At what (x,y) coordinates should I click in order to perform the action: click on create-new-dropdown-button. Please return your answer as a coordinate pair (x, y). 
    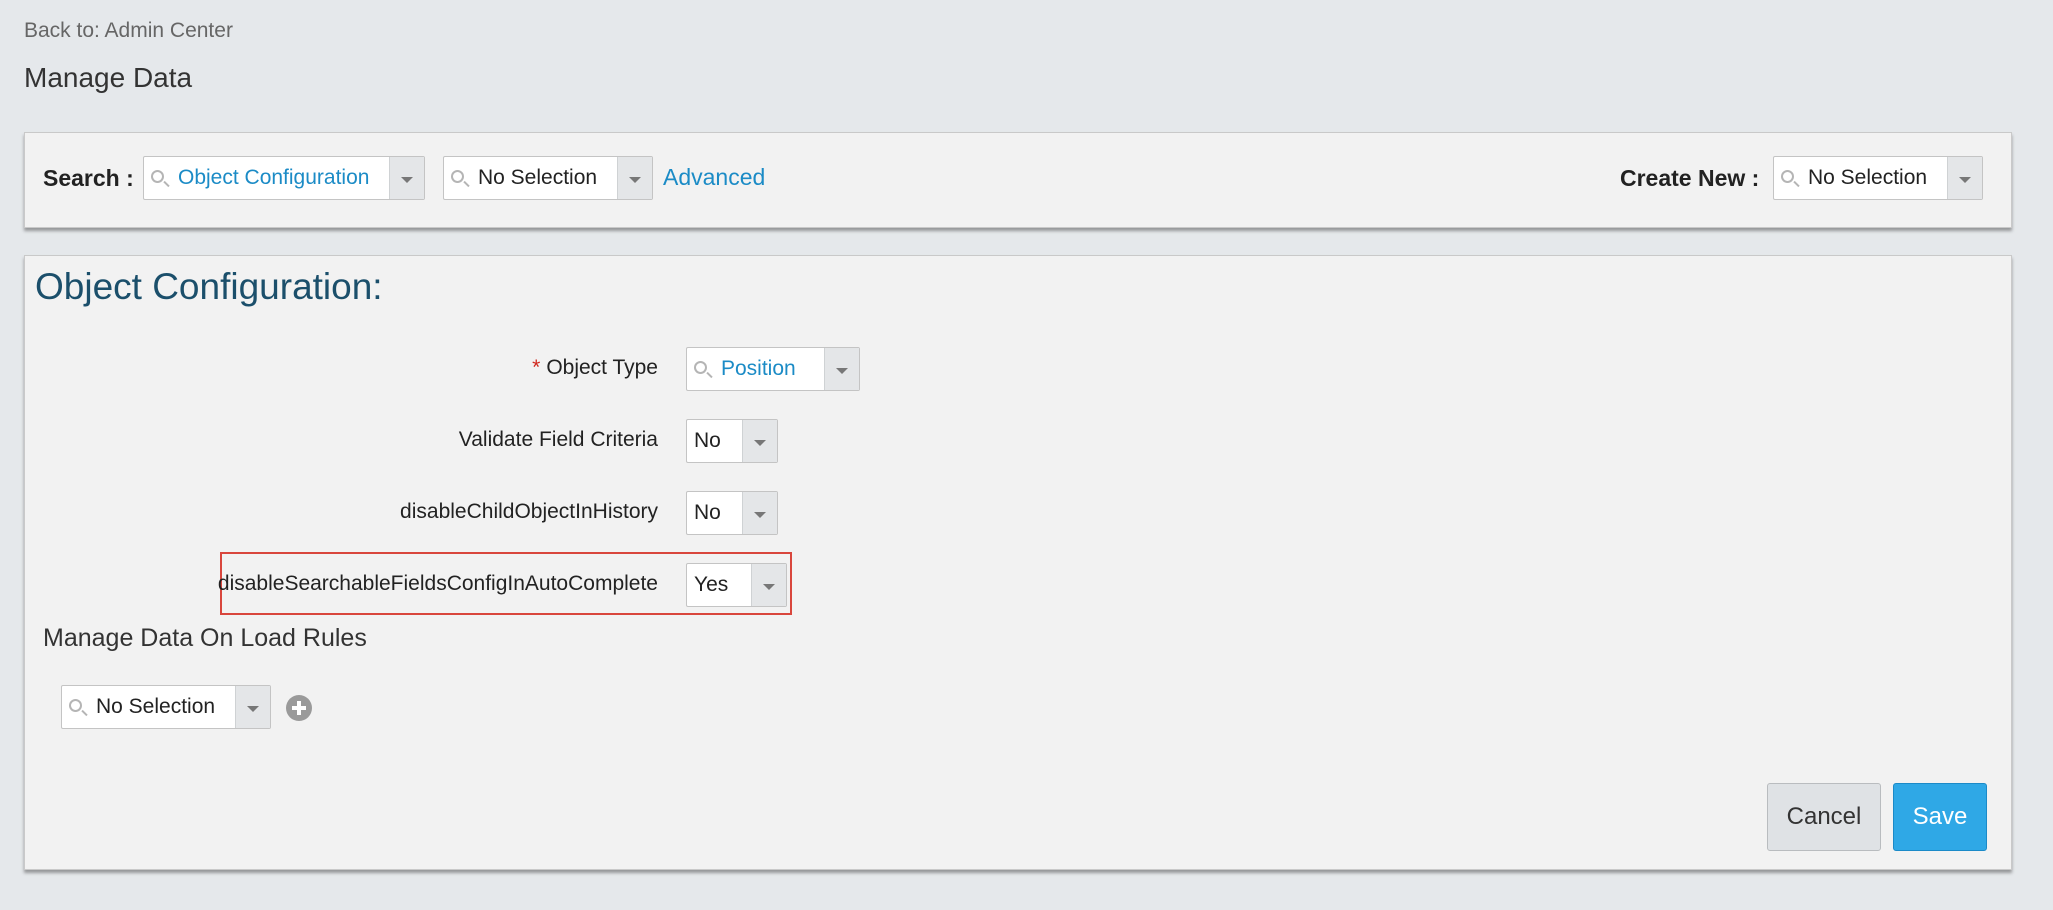
    Looking at the image, I should click on (1964, 178).